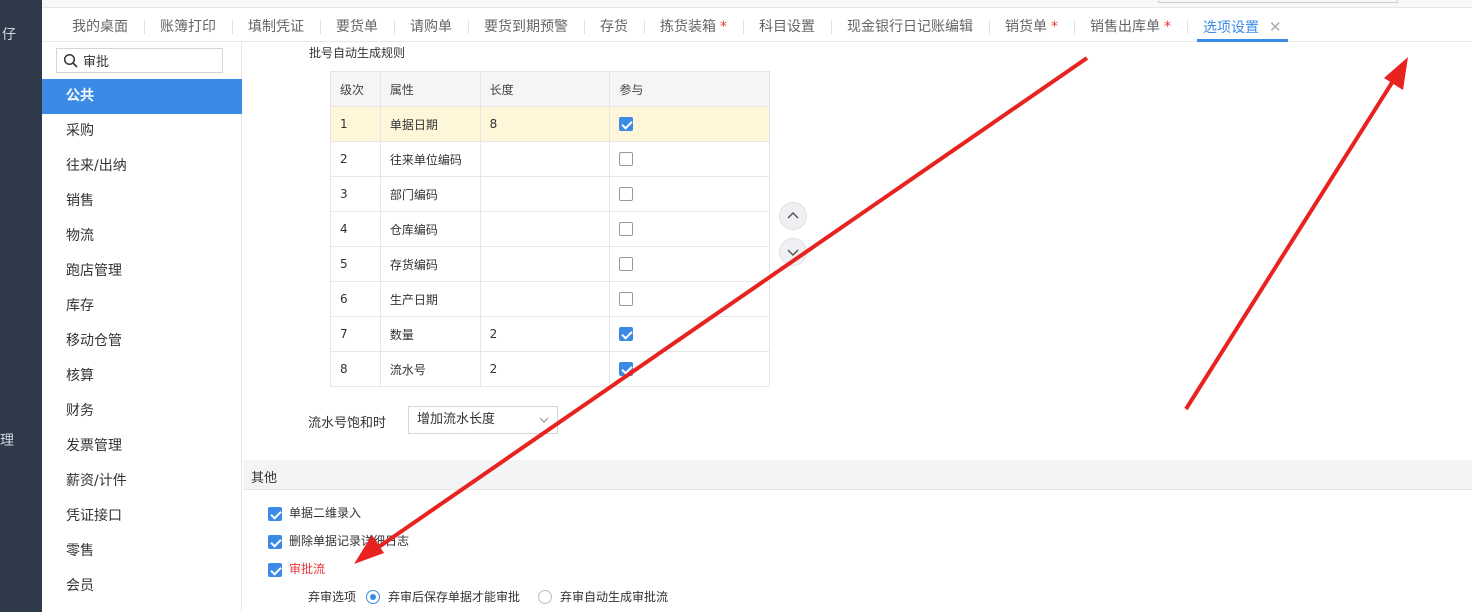 This screenshot has width=1472, height=612. What do you see at coordinates (373, 596) in the screenshot?
I see `abandon-radio-save-first` at bounding box center [373, 596].